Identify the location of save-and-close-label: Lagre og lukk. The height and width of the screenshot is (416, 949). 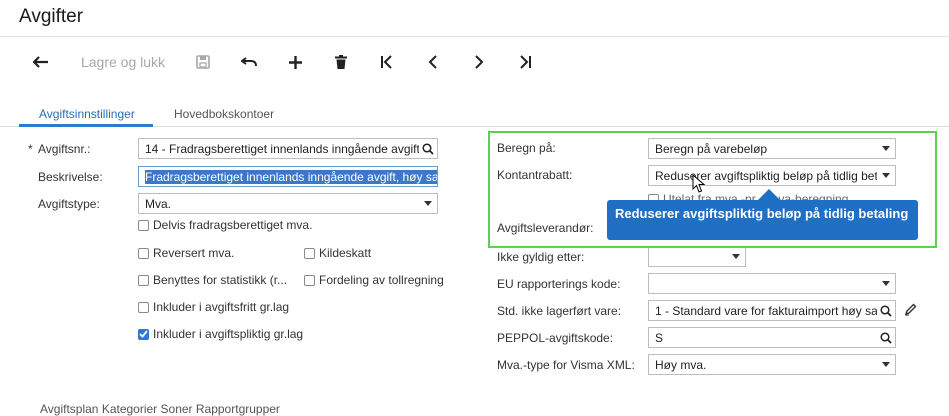
(123, 62).